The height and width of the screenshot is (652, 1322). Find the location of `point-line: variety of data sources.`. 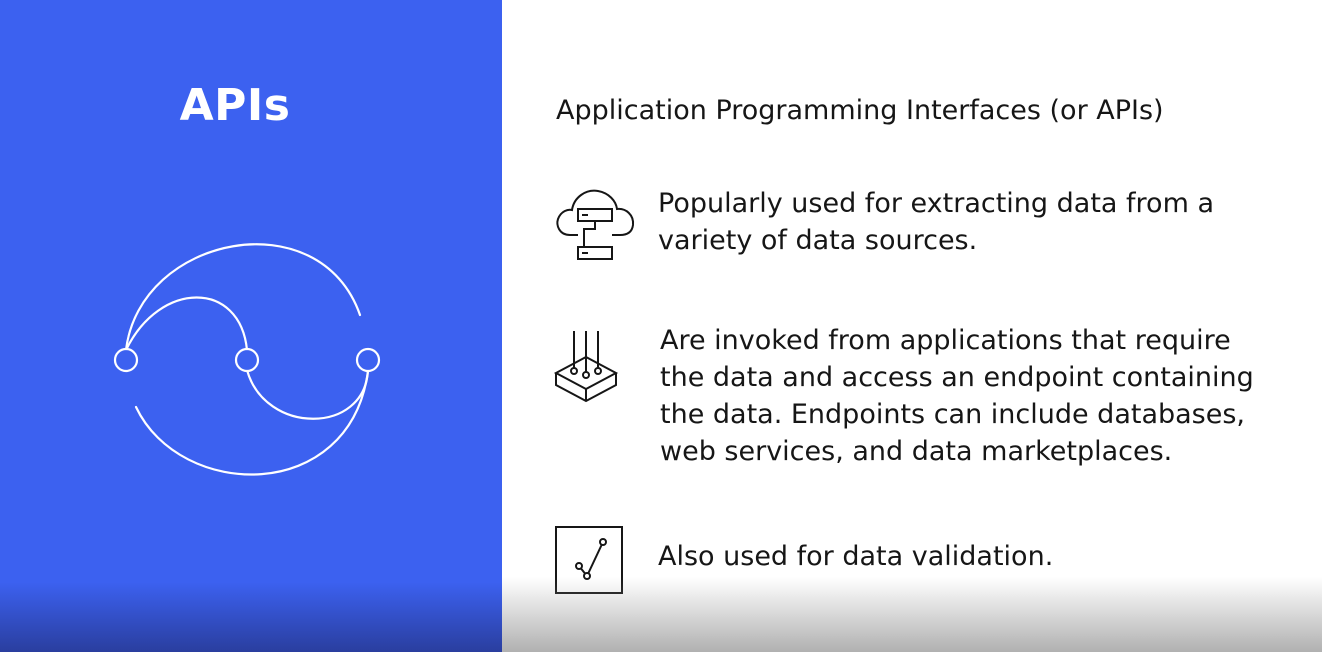

point-line: variety of data sources. is located at coordinates (818, 240).